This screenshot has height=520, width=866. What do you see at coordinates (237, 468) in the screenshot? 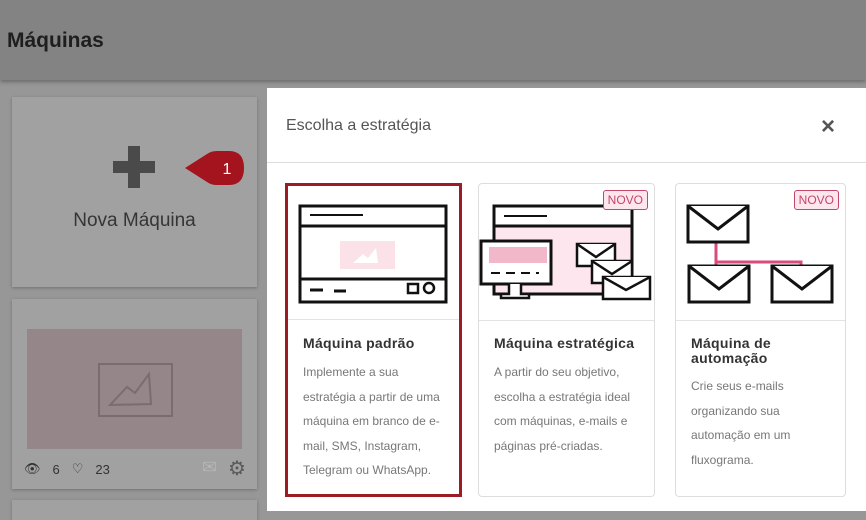
I see `gear-icon: ⚙` at bounding box center [237, 468].